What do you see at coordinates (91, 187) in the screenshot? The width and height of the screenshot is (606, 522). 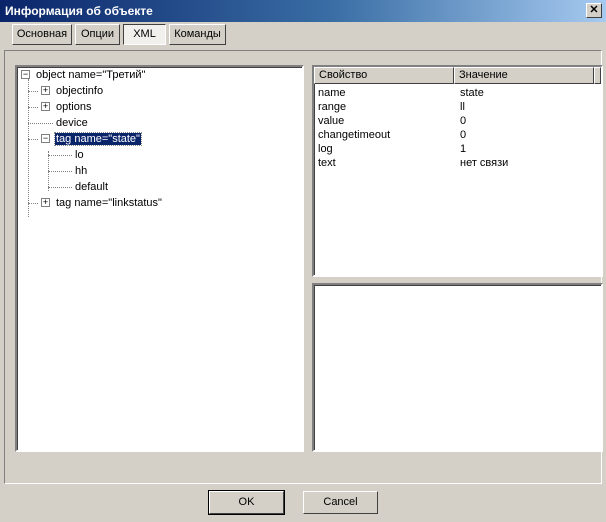 I see `tree-node-default: default` at bounding box center [91, 187].